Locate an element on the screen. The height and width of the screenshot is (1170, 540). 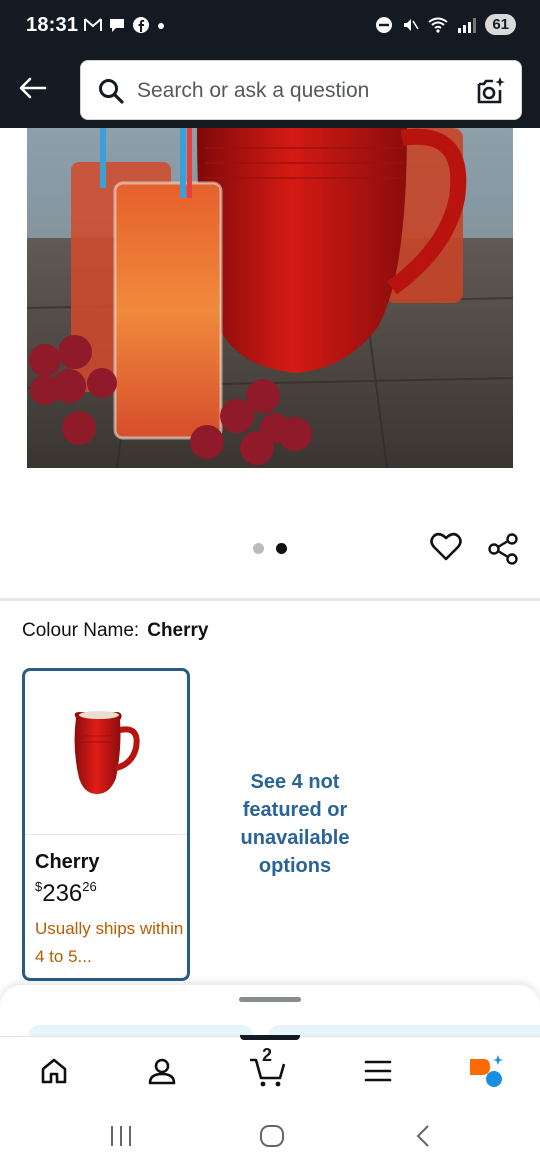
menu-icon is located at coordinates (378, 1071).